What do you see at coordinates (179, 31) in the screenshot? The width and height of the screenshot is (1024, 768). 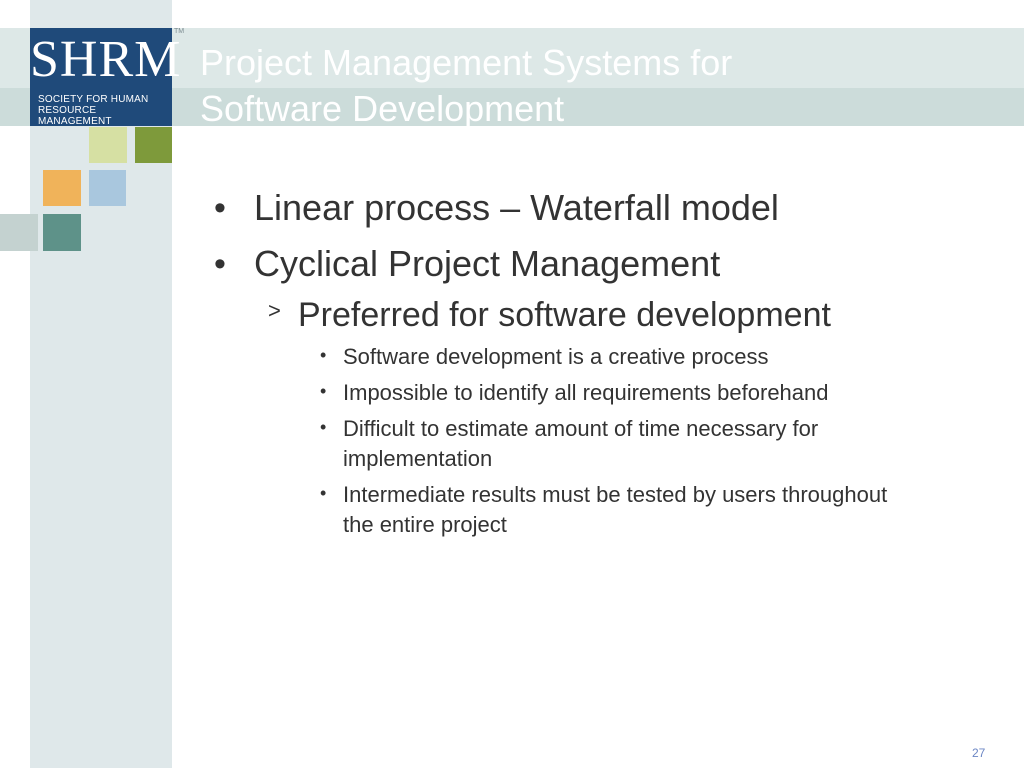 I see `trademark-mark: TM` at bounding box center [179, 31].